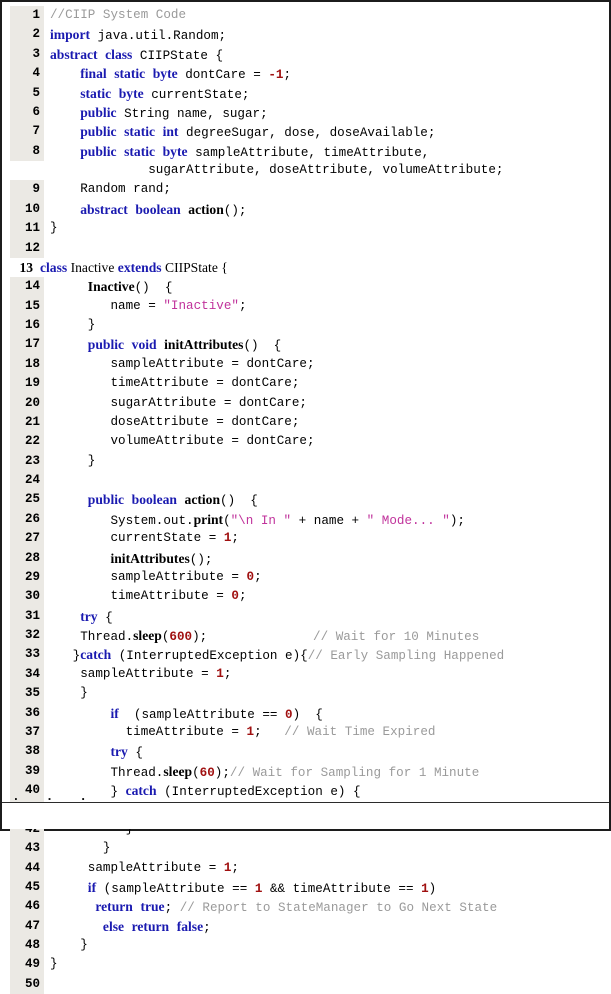  I want to click on code-line: 11}, so click(305, 229).